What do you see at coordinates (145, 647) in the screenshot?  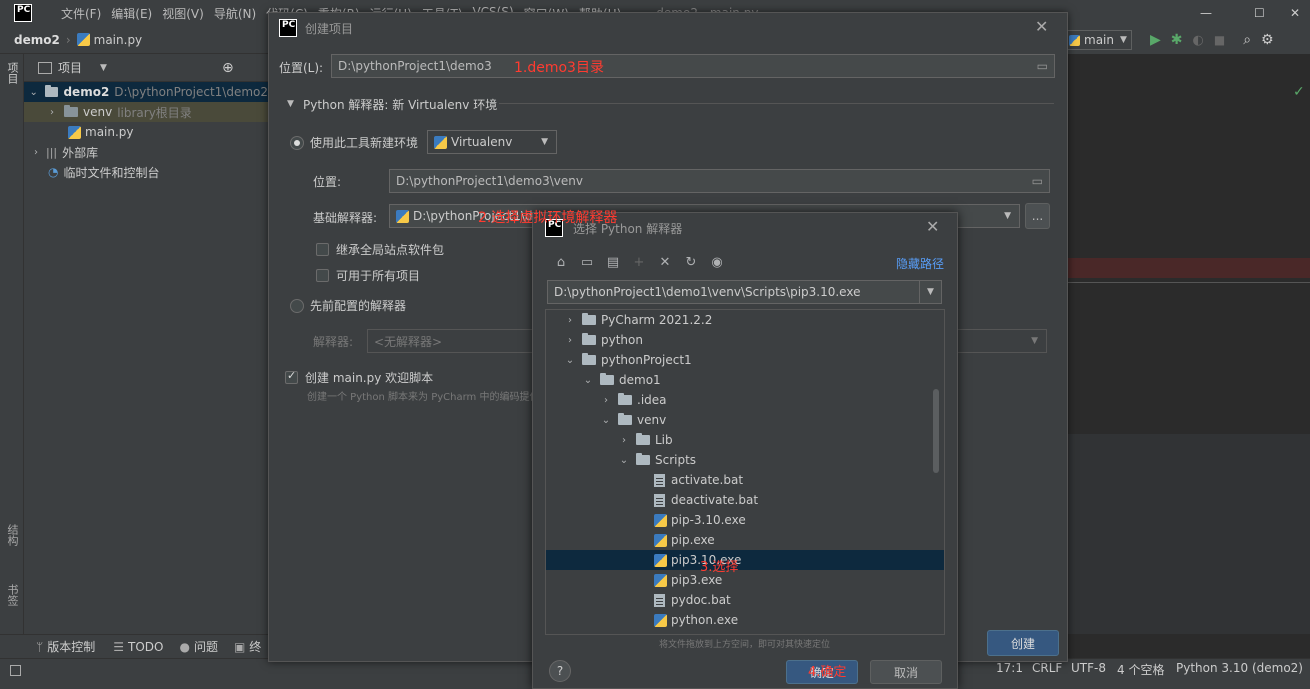 I see `tool-todo: TODO` at bounding box center [145, 647].